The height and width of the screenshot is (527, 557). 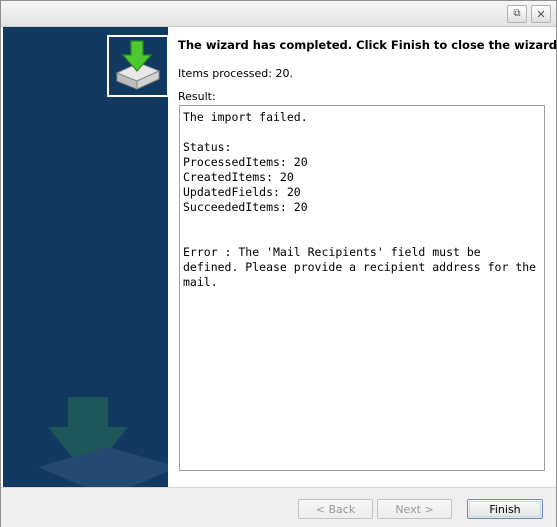 I want to click on next-button: Next >, so click(x=414, y=509).